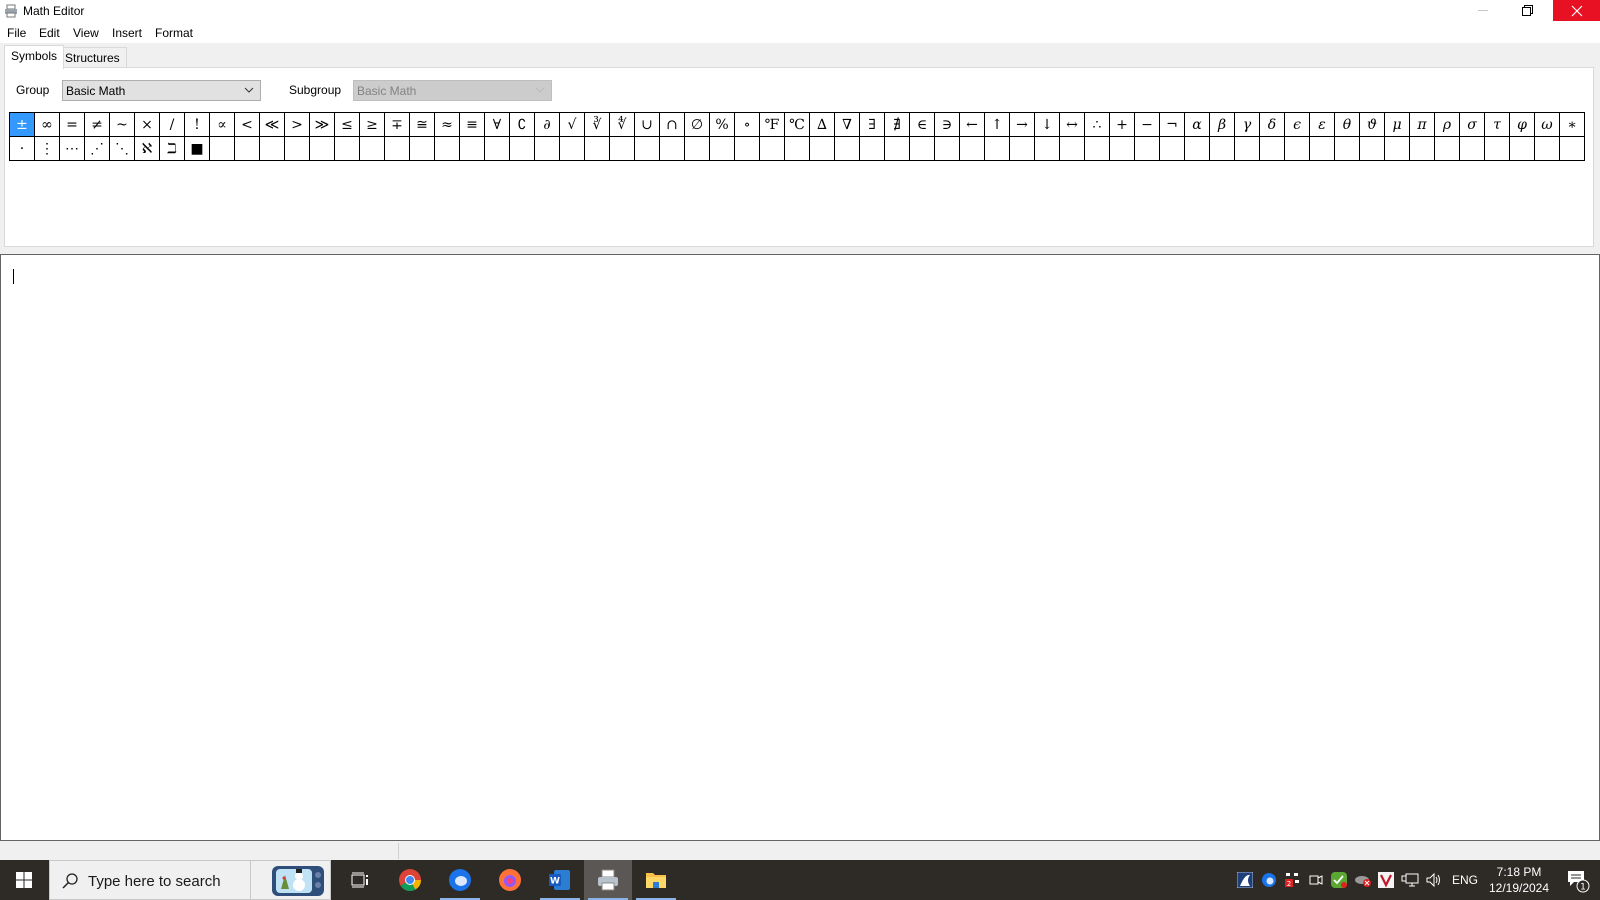 This screenshot has width=1600, height=900. I want to click on close-button, so click(1576, 10).